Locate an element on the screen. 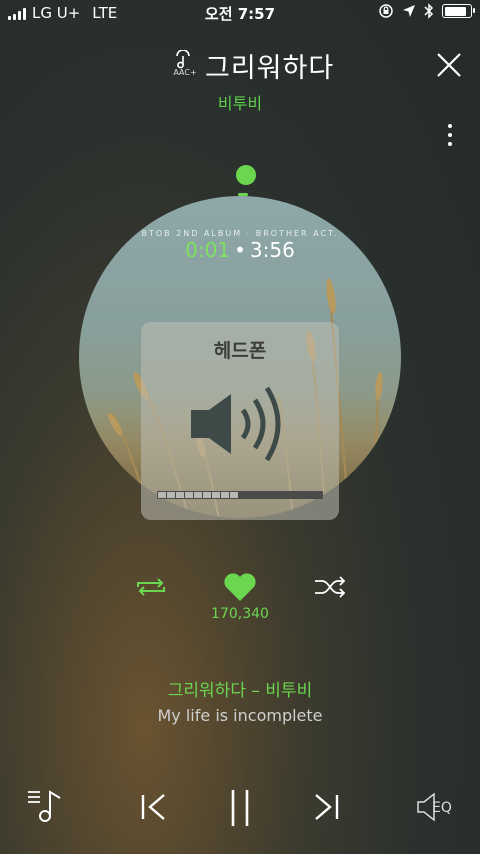 This screenshot has width=480, height=854. repeat-icon is located at coordinates (151, 587).